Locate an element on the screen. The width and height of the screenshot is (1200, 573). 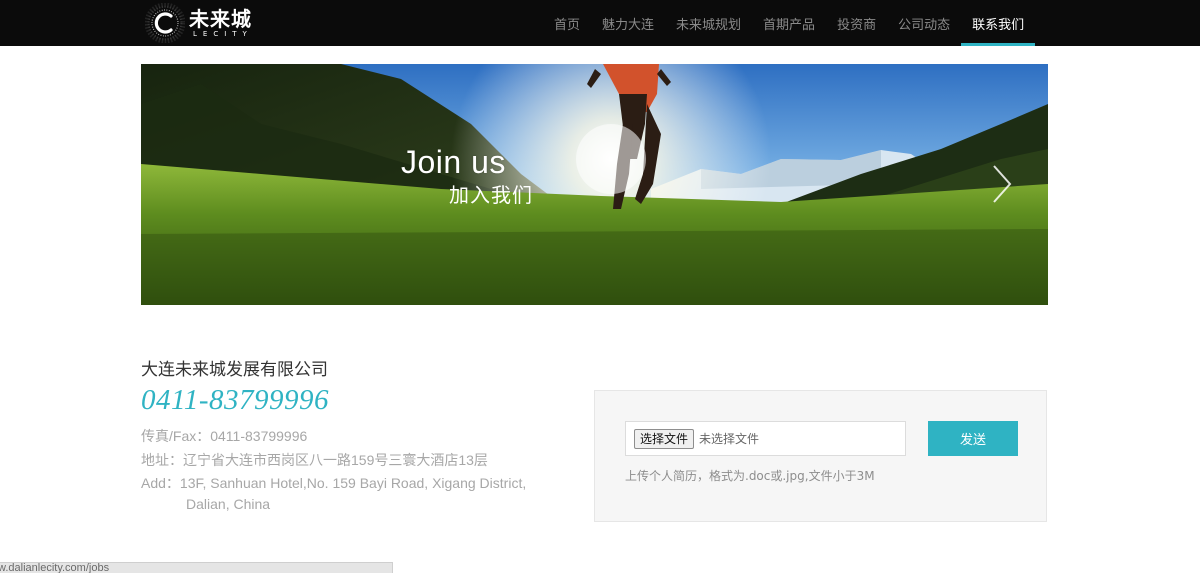
contact-address-en-line2: Dalian, China is located at coordinates (228, 504).